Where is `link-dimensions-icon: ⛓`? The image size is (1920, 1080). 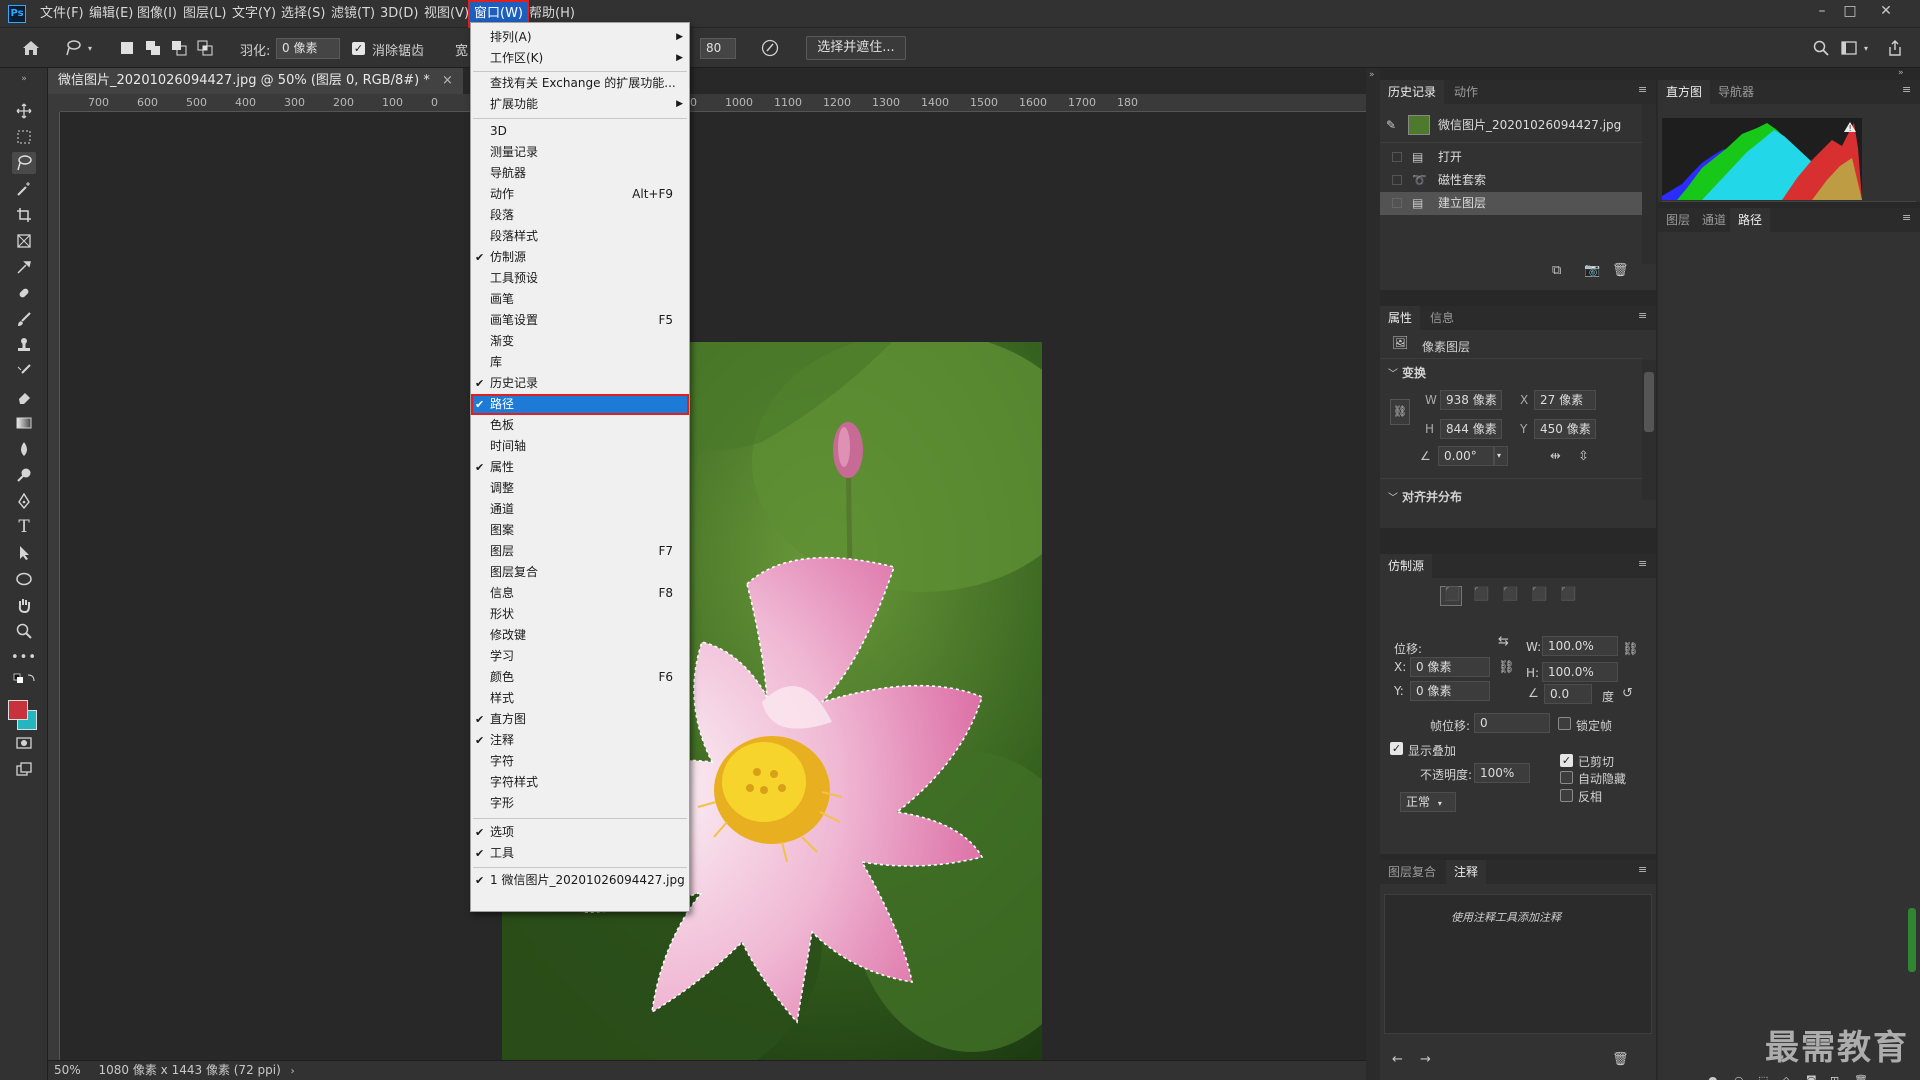
link-dimensions-icon: ⛓ is located at coordinates (1400, 412).